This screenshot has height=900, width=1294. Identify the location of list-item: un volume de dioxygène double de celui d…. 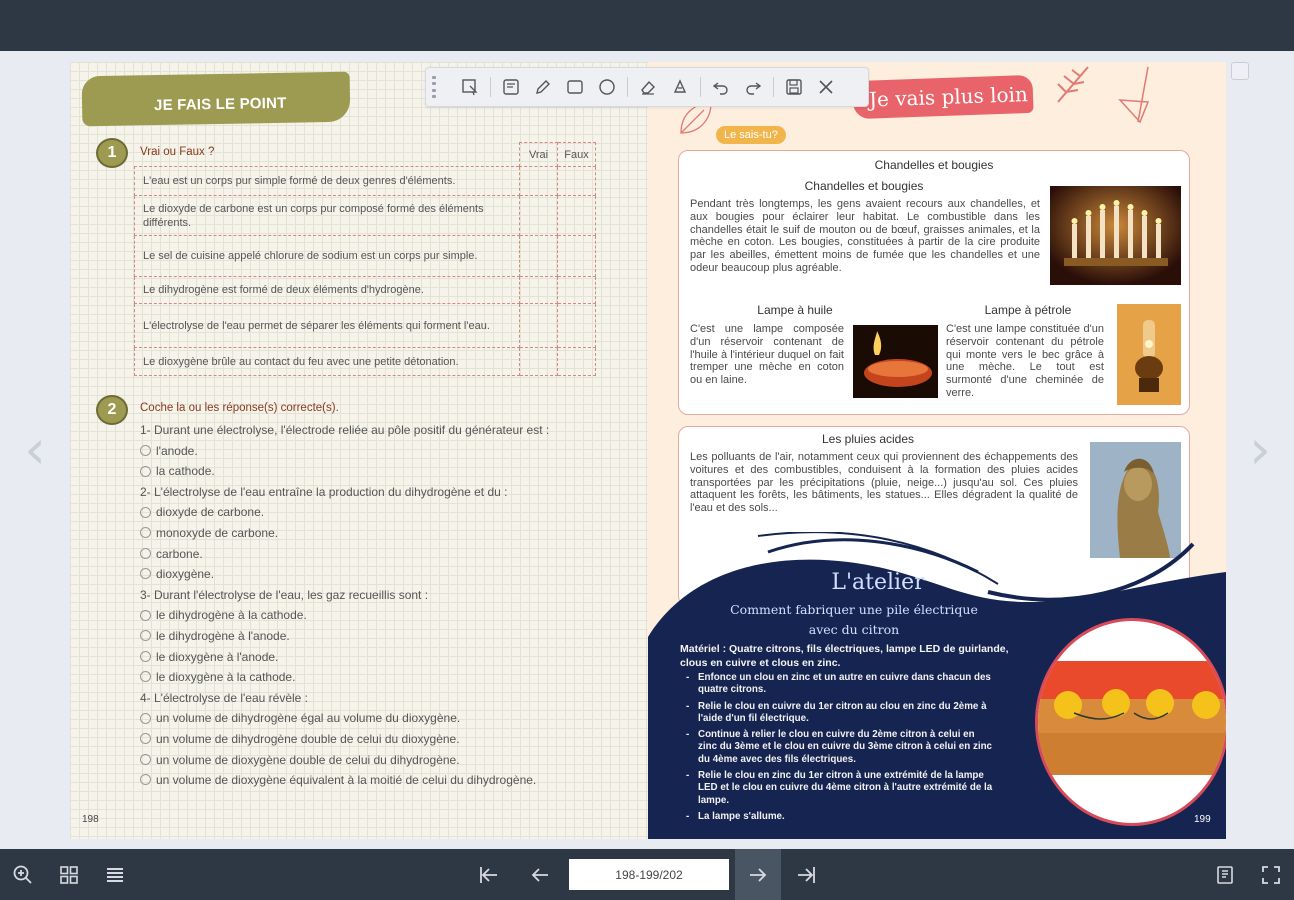
(390, 760).